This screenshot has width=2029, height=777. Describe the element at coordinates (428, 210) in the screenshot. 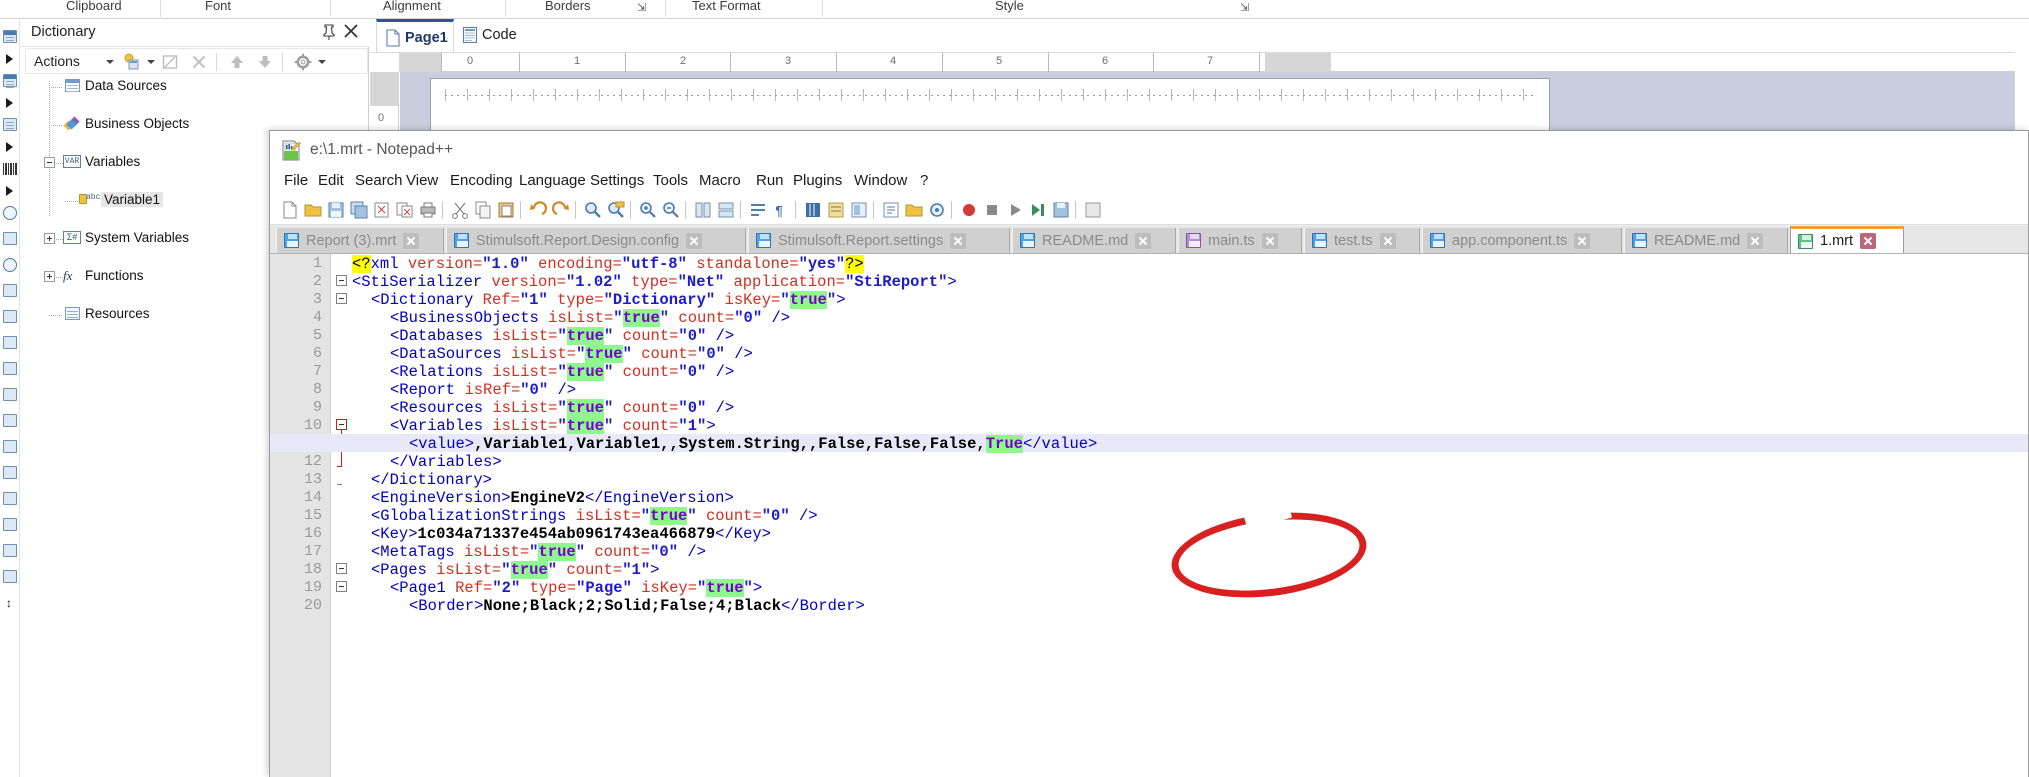

I see `print-icon` at that location.